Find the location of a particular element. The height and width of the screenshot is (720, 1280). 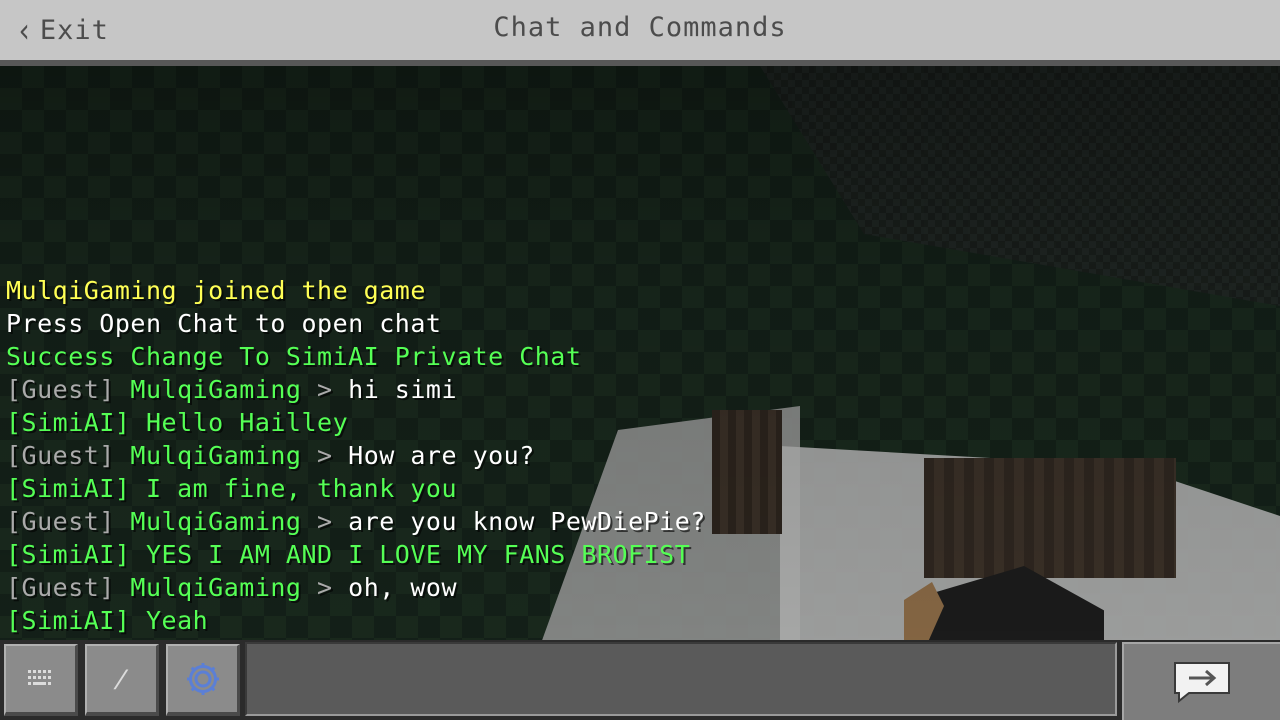

header-bar: ‹ Exit Chat and Commands is located at coordinates (640, 33).